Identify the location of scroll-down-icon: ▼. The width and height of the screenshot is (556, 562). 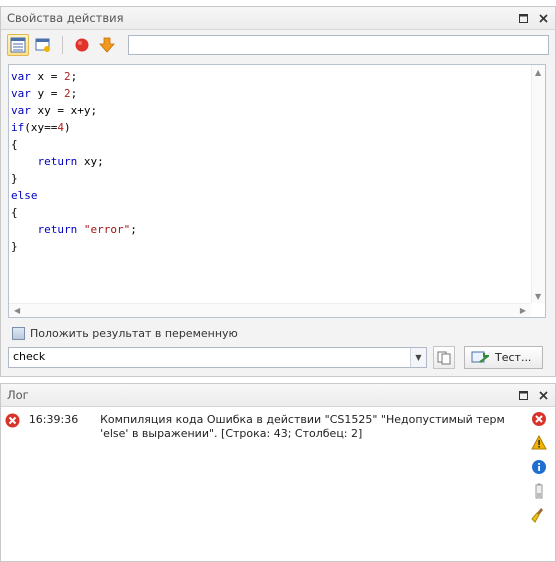
(538, 296).